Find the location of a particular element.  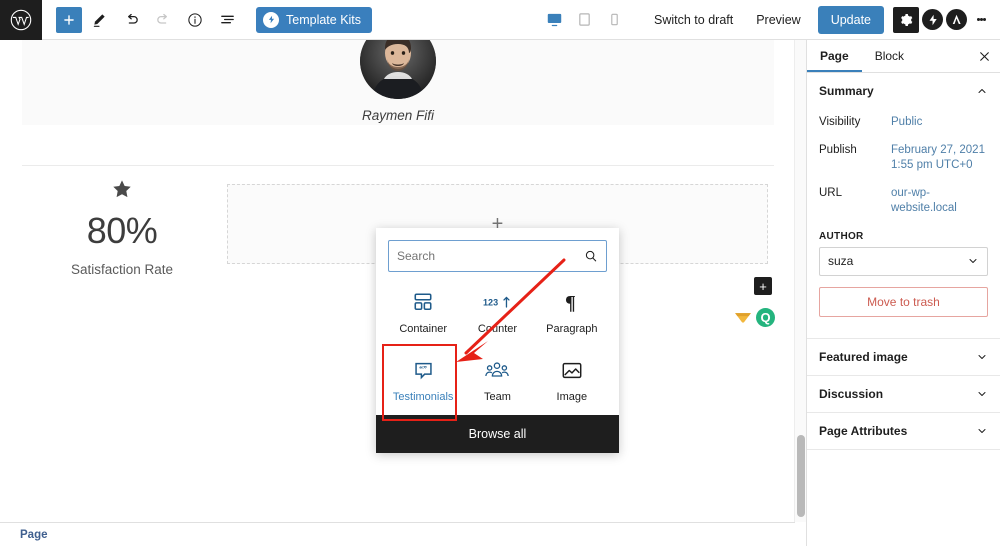

move-to-trash-button: Move to trash is located at coordinates (903, 301).